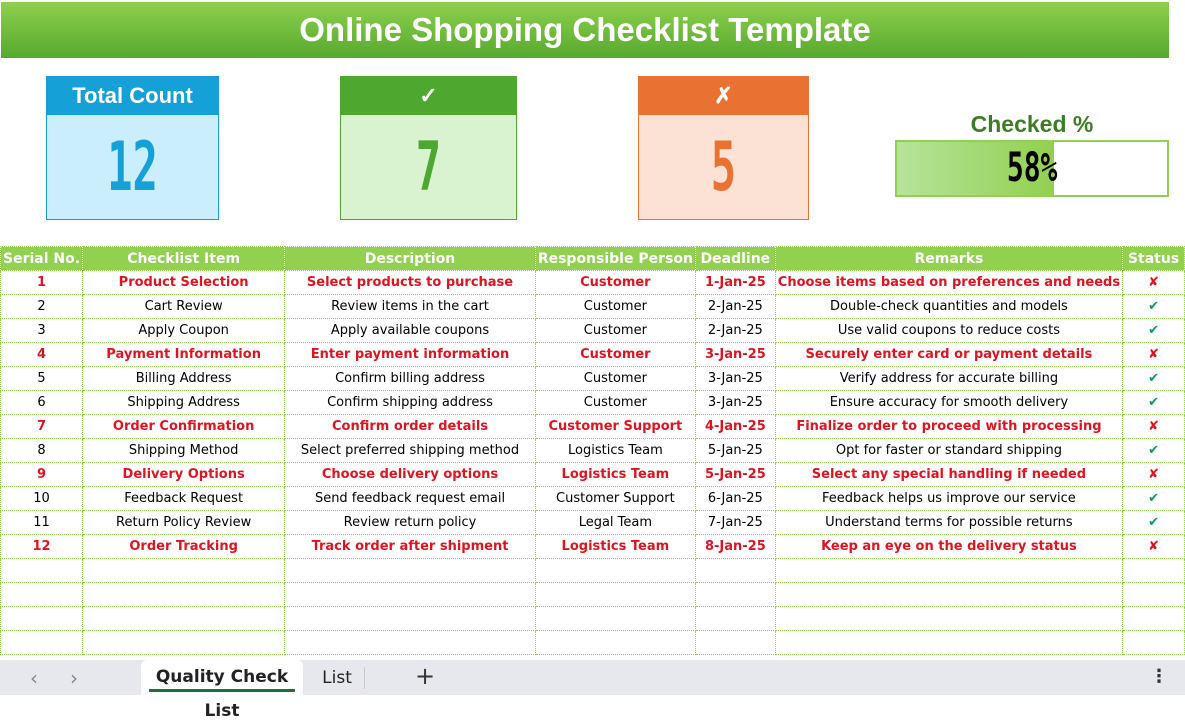 This screenshot has width=1185, height=728. Describe the element at coordinates (184, 258) in the screenshot. I see `header-item: Checklist Item` at that location.